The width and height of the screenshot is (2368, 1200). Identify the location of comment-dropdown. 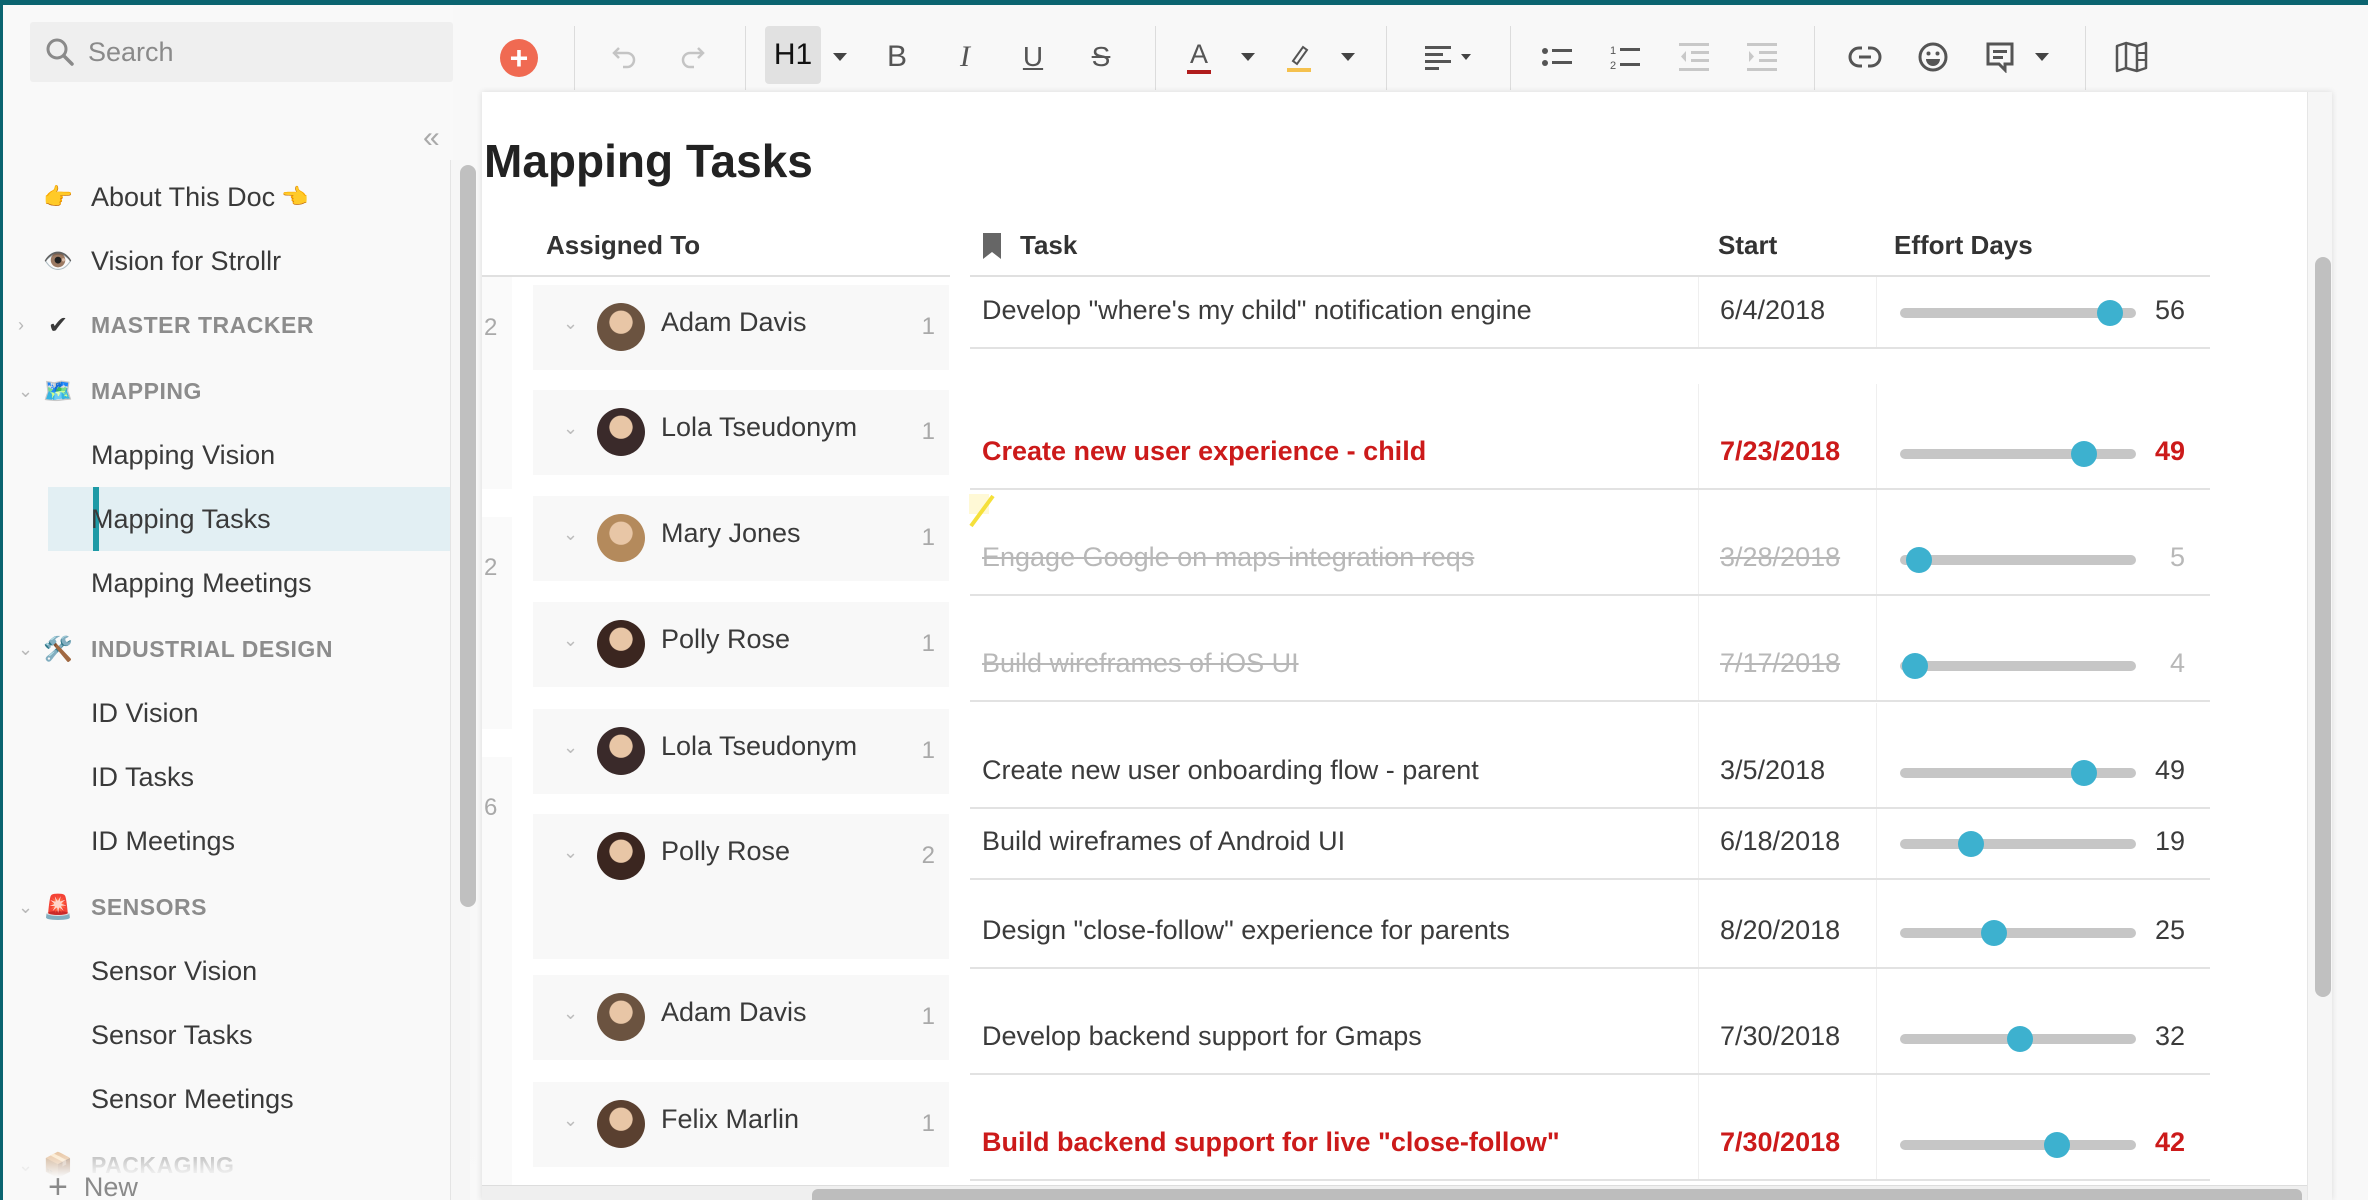
(2042, 57).